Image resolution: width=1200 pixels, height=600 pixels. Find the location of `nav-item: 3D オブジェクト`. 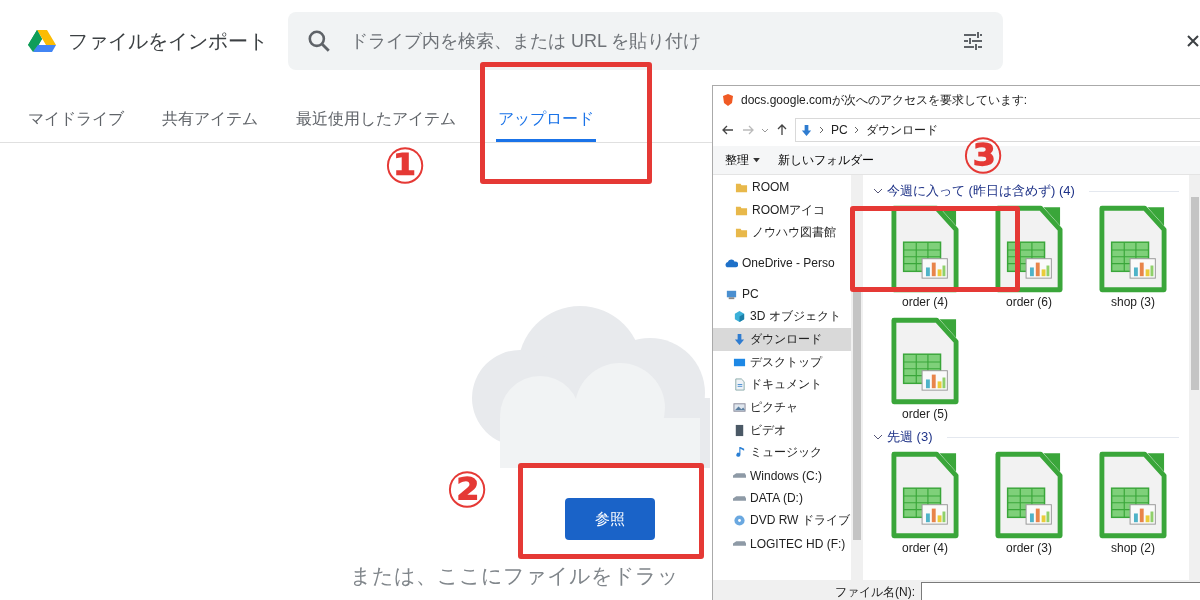

nav-item: 3D オブジェクト is located at coordinates (782, 317).